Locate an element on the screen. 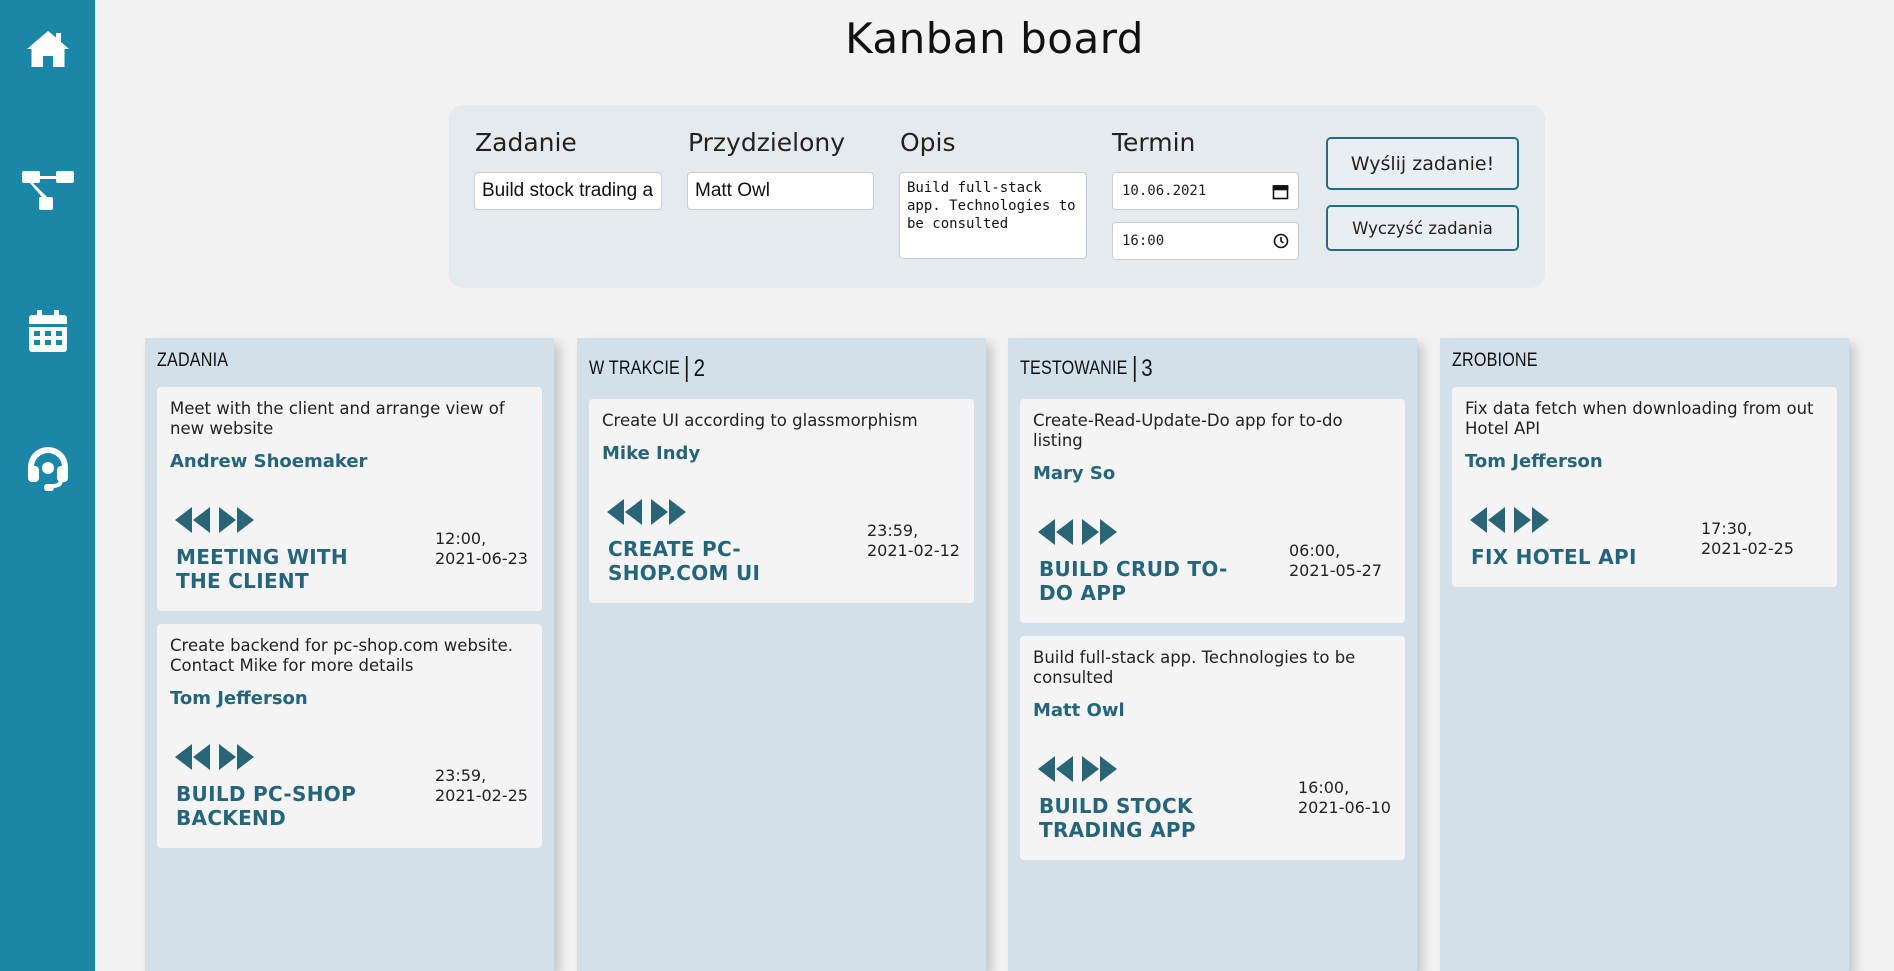 This screenshot has width=1894, height=971. card-title: BUILD CRUD TO-DO APP is located at coordinates (1133, 581).